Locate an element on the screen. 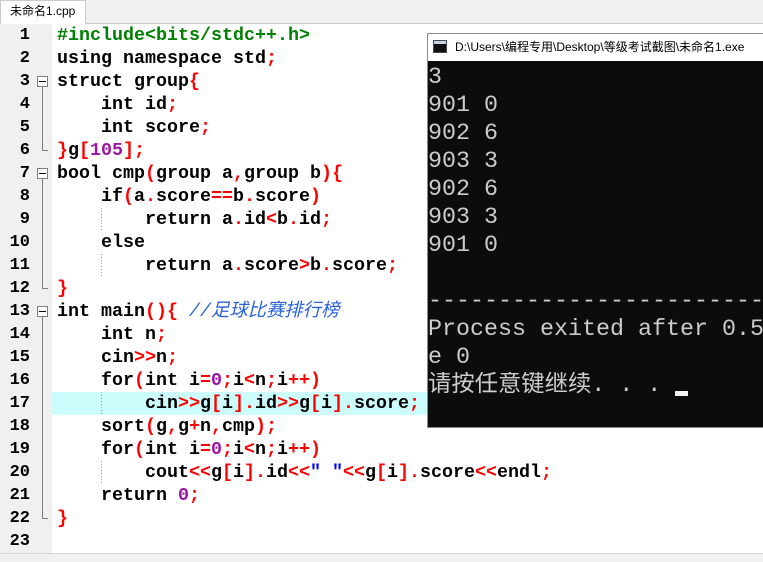  line-number: 17 is located at coordinates (15, 403).